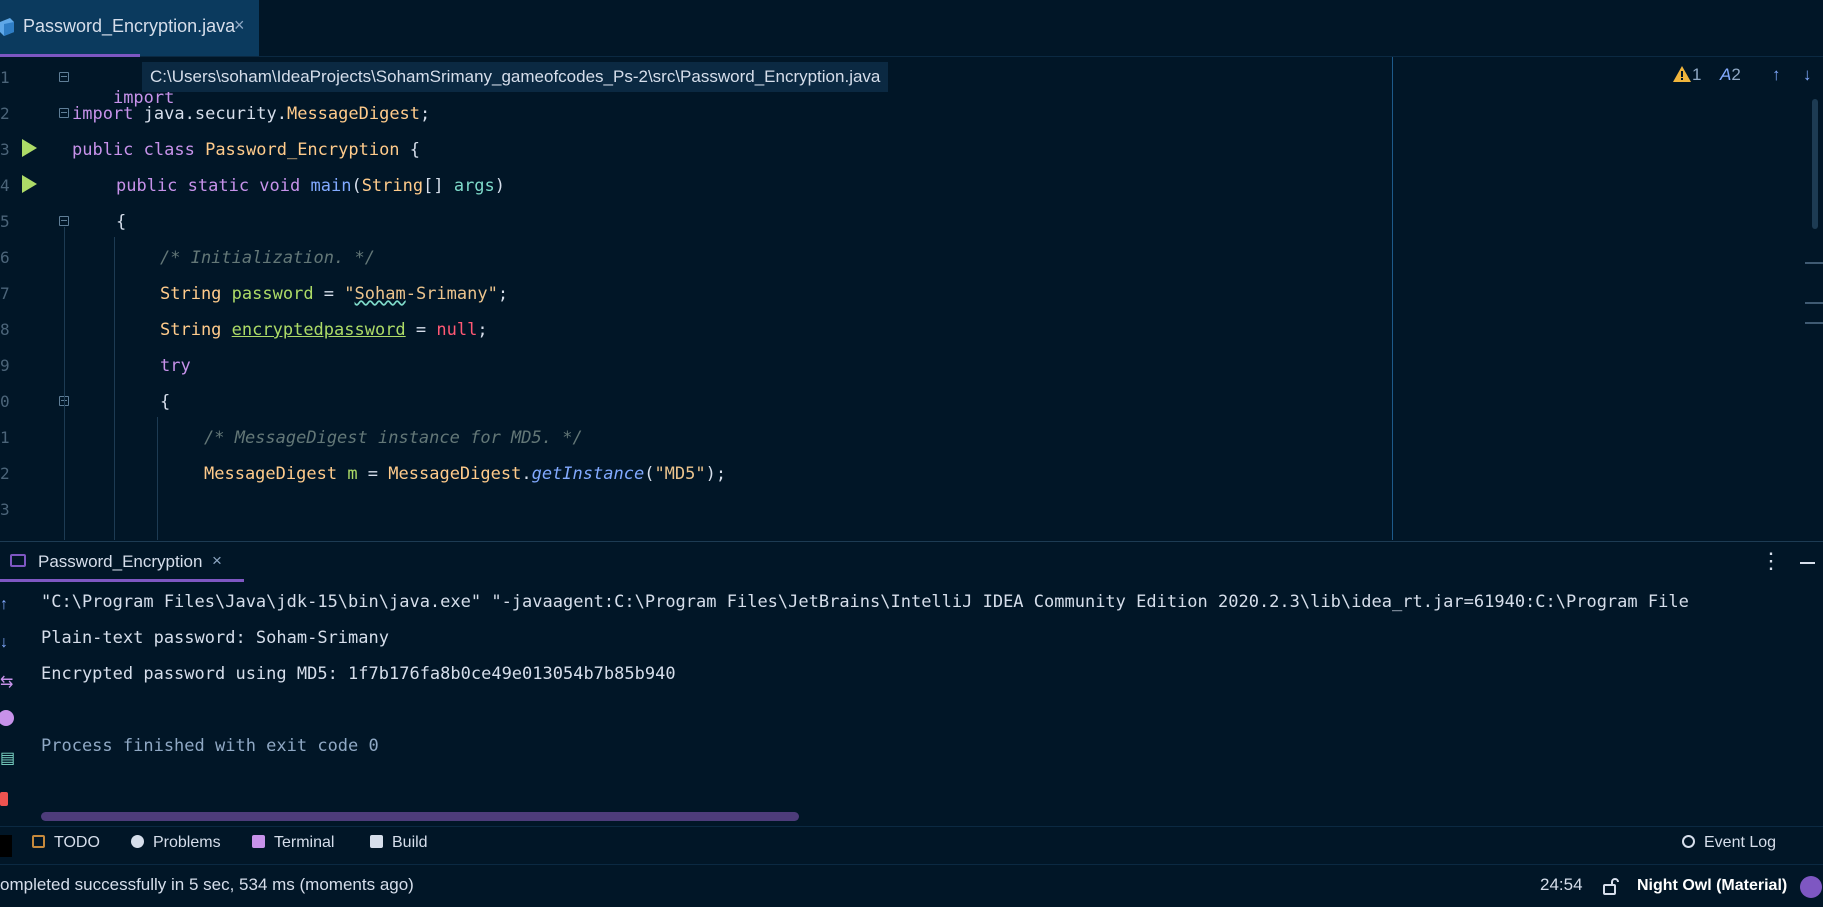 This screenshot has height=907, width=1823. I want to click on editor-tab-label: Password_Encryption.java, so click(129, 26).